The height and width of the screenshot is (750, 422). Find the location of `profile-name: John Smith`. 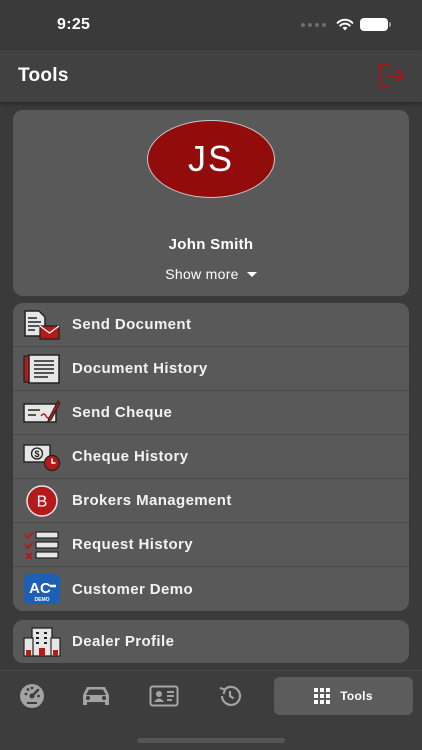

profile-name: John Smith is located at coordinates (211, 244).